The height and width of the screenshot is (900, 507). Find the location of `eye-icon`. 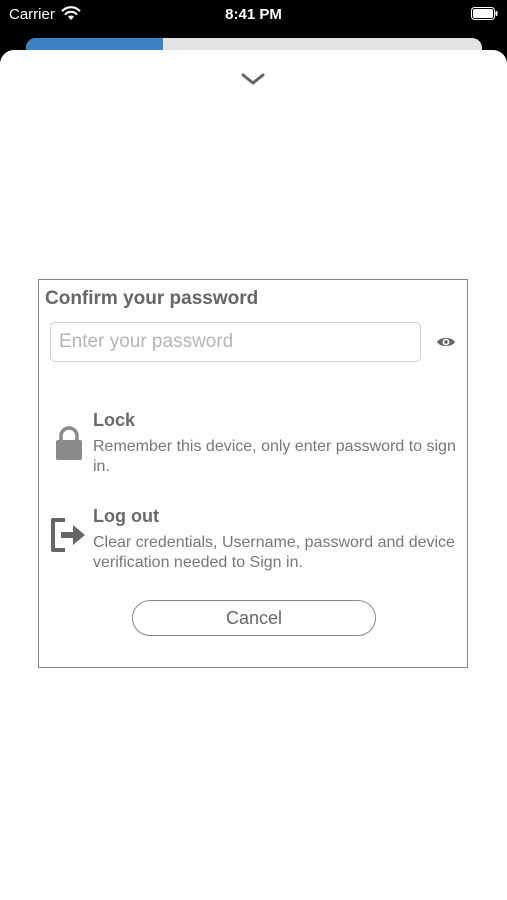

eye-icon is located at coordinates (446, 342).